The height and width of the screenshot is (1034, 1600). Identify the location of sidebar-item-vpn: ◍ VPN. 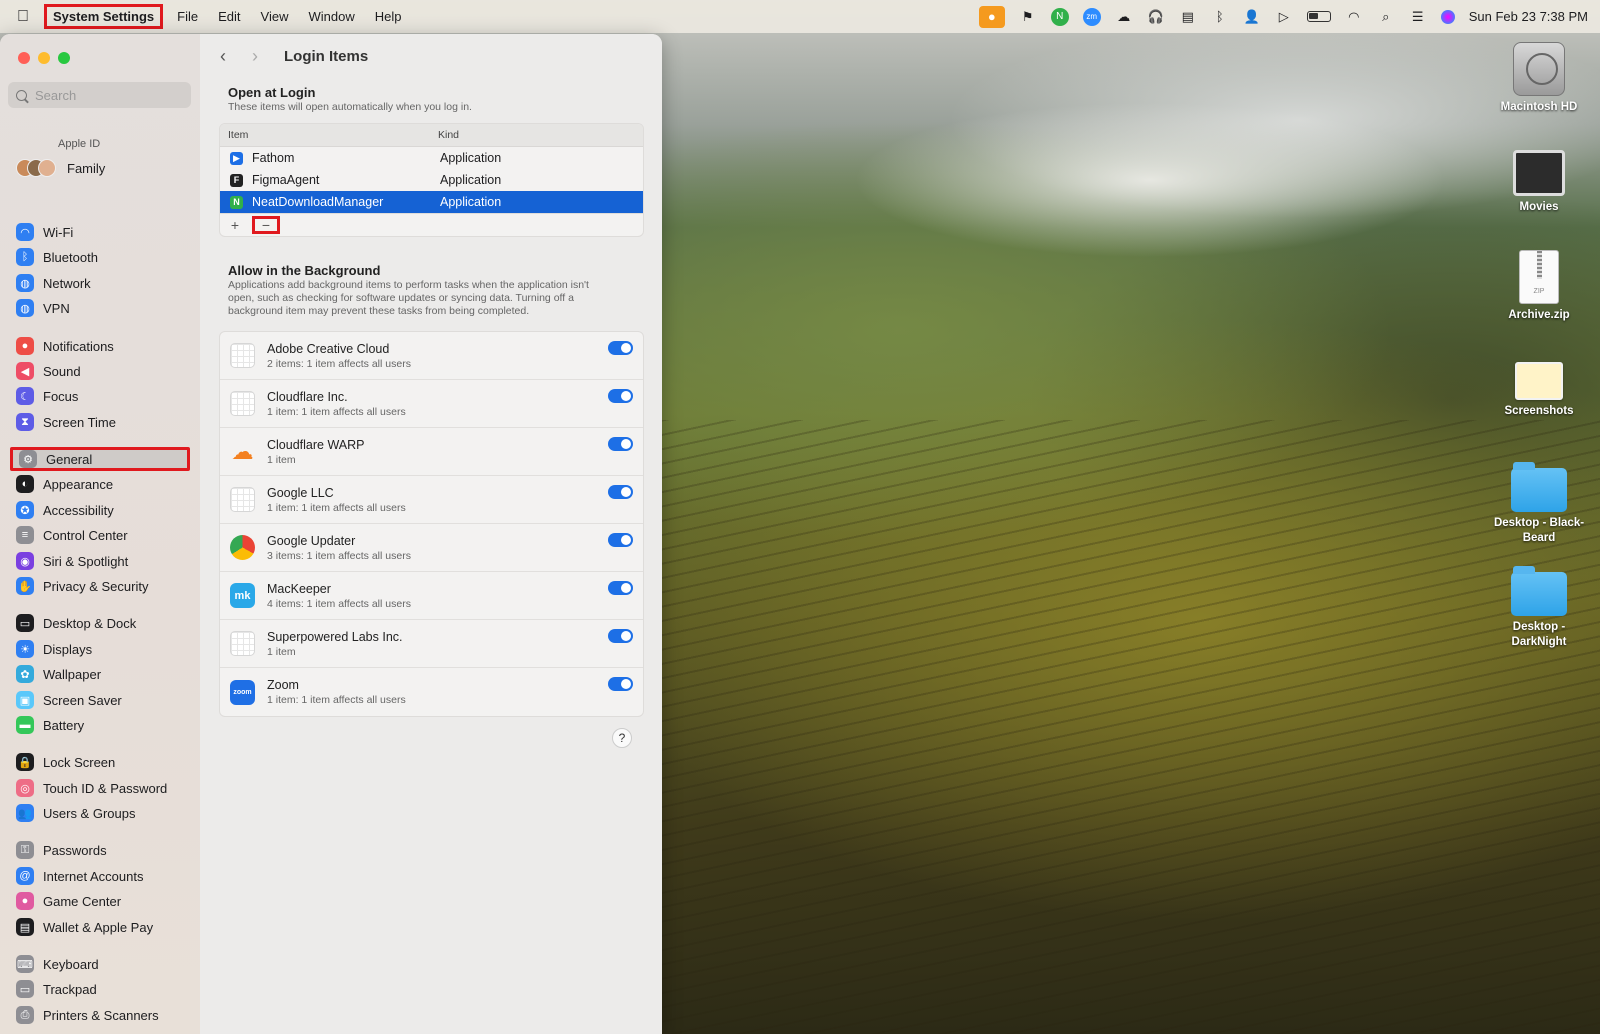
(100, 308).